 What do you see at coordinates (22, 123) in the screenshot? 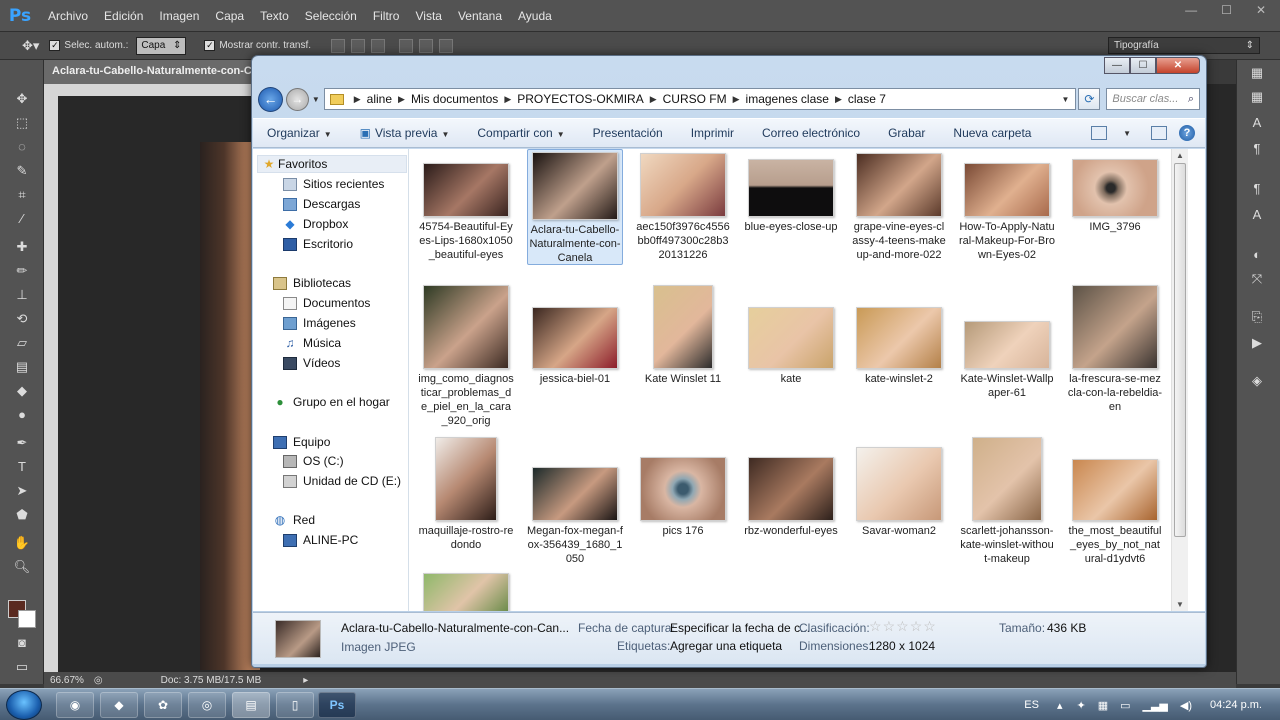
I see `marquee-tool-icon: ⬚` at bounding box center [22, 123].